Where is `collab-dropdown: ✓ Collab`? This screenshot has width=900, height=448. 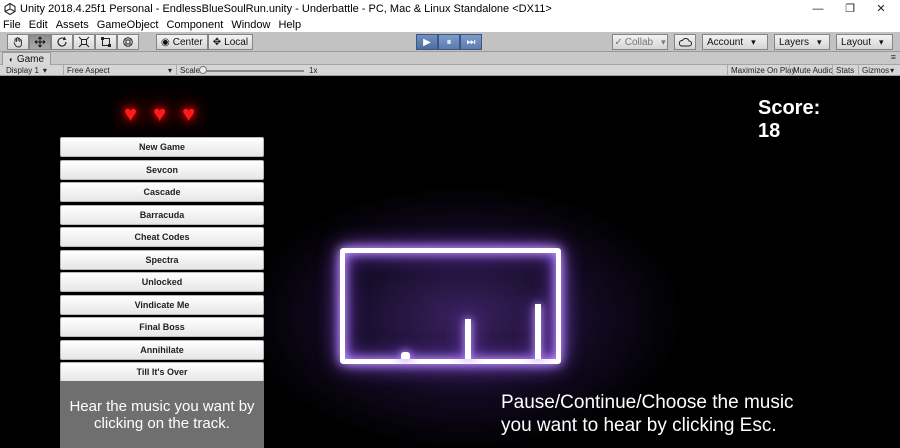
collab-dropdown: ✓ Collab is located at coordinates (640, 42).